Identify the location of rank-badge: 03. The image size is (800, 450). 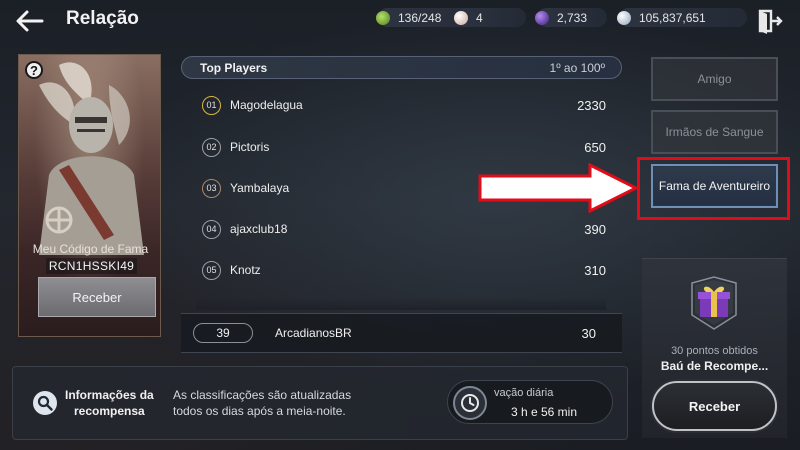
(211, 188).